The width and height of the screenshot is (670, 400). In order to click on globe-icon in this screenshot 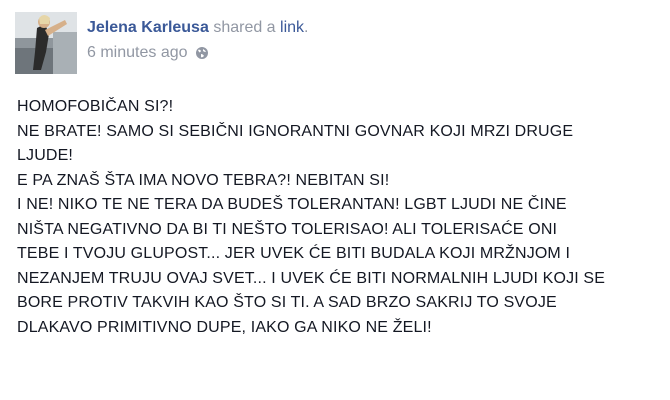, I will do `click(202, 53)`.